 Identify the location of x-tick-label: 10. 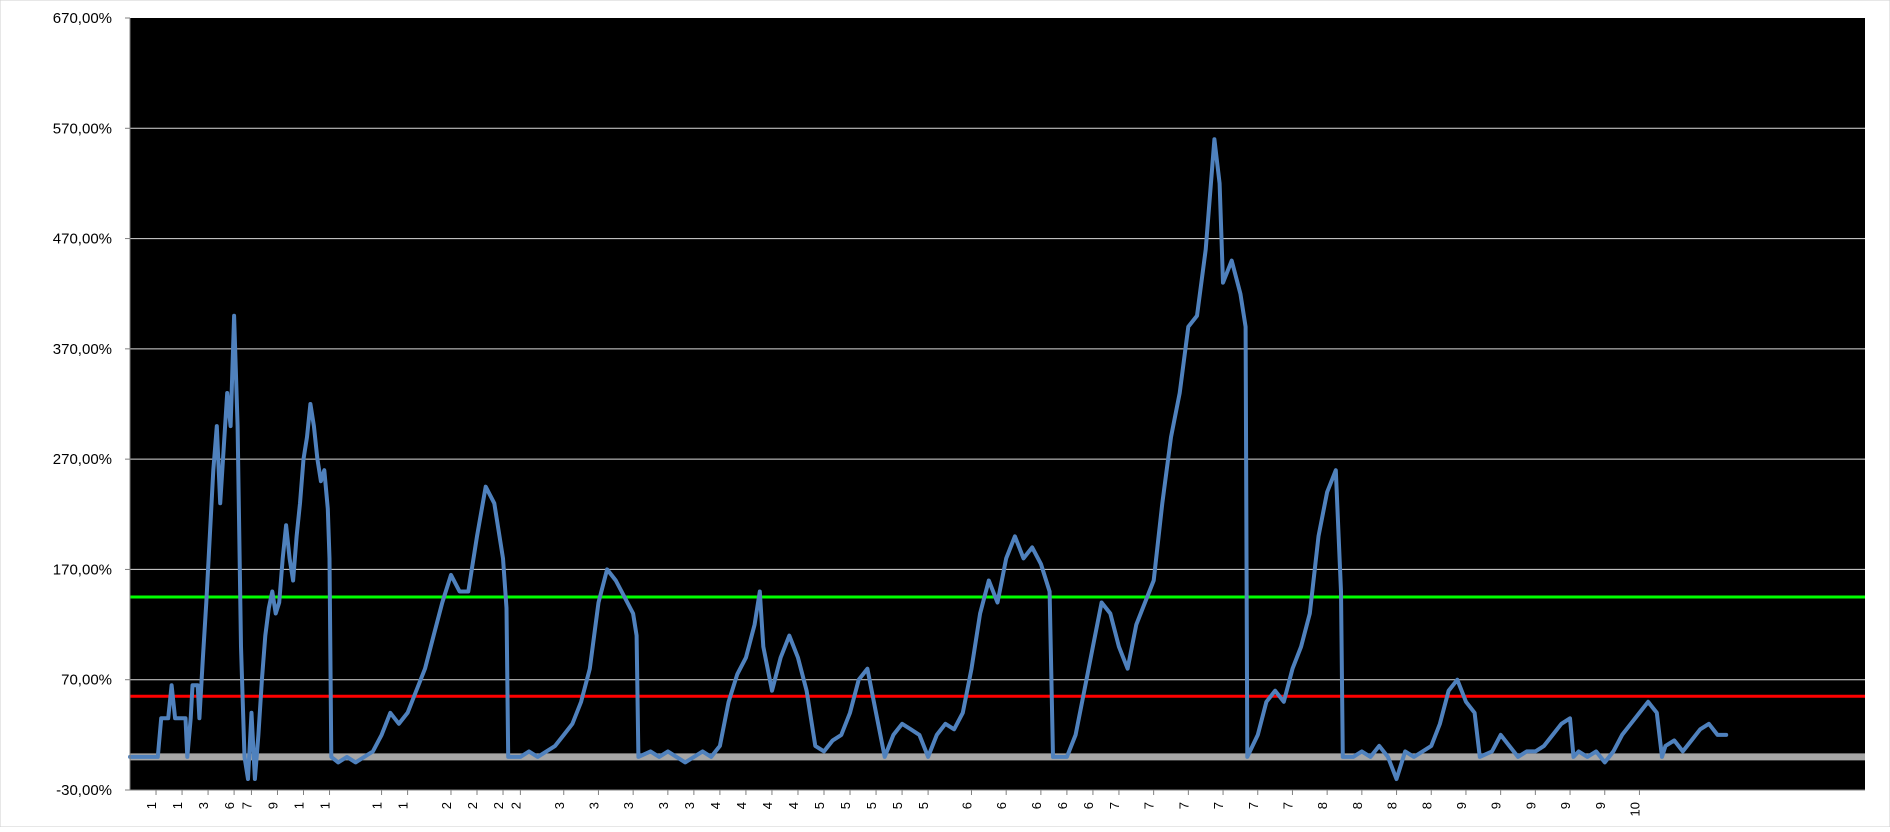
(1634, 809).